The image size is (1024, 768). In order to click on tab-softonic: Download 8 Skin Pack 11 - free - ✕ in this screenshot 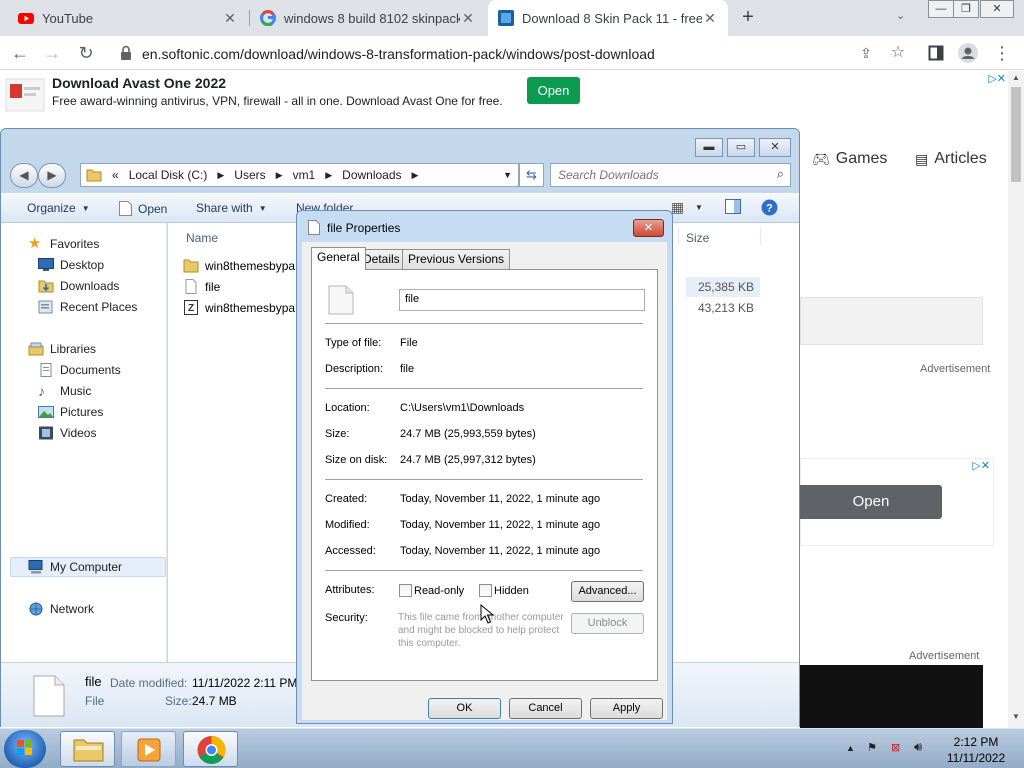, I will do `click(608, 18)`.